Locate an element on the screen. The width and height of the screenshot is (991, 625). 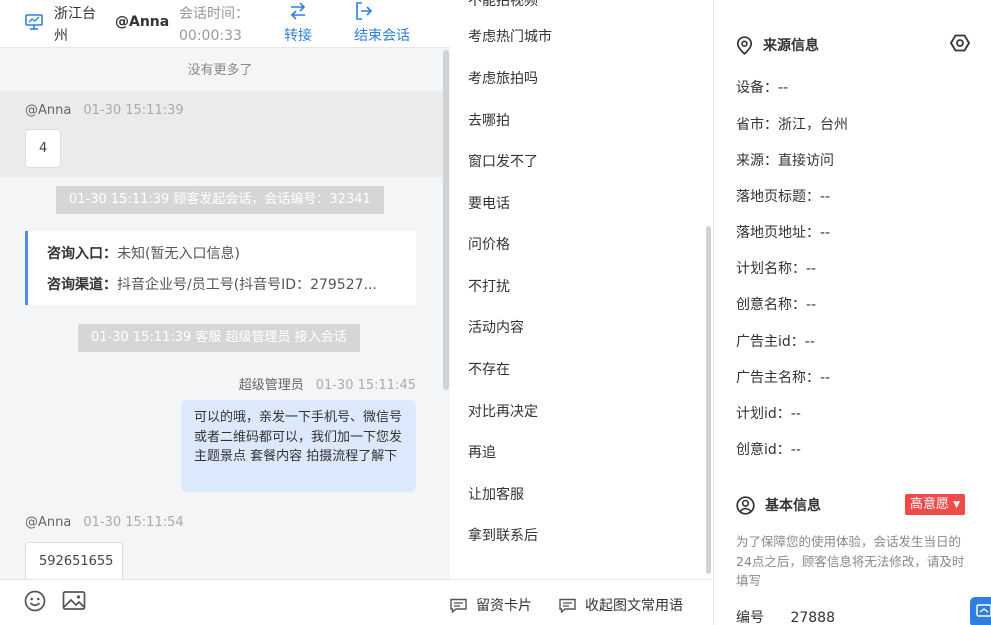
image-icon is located at coordinates (74, 601).